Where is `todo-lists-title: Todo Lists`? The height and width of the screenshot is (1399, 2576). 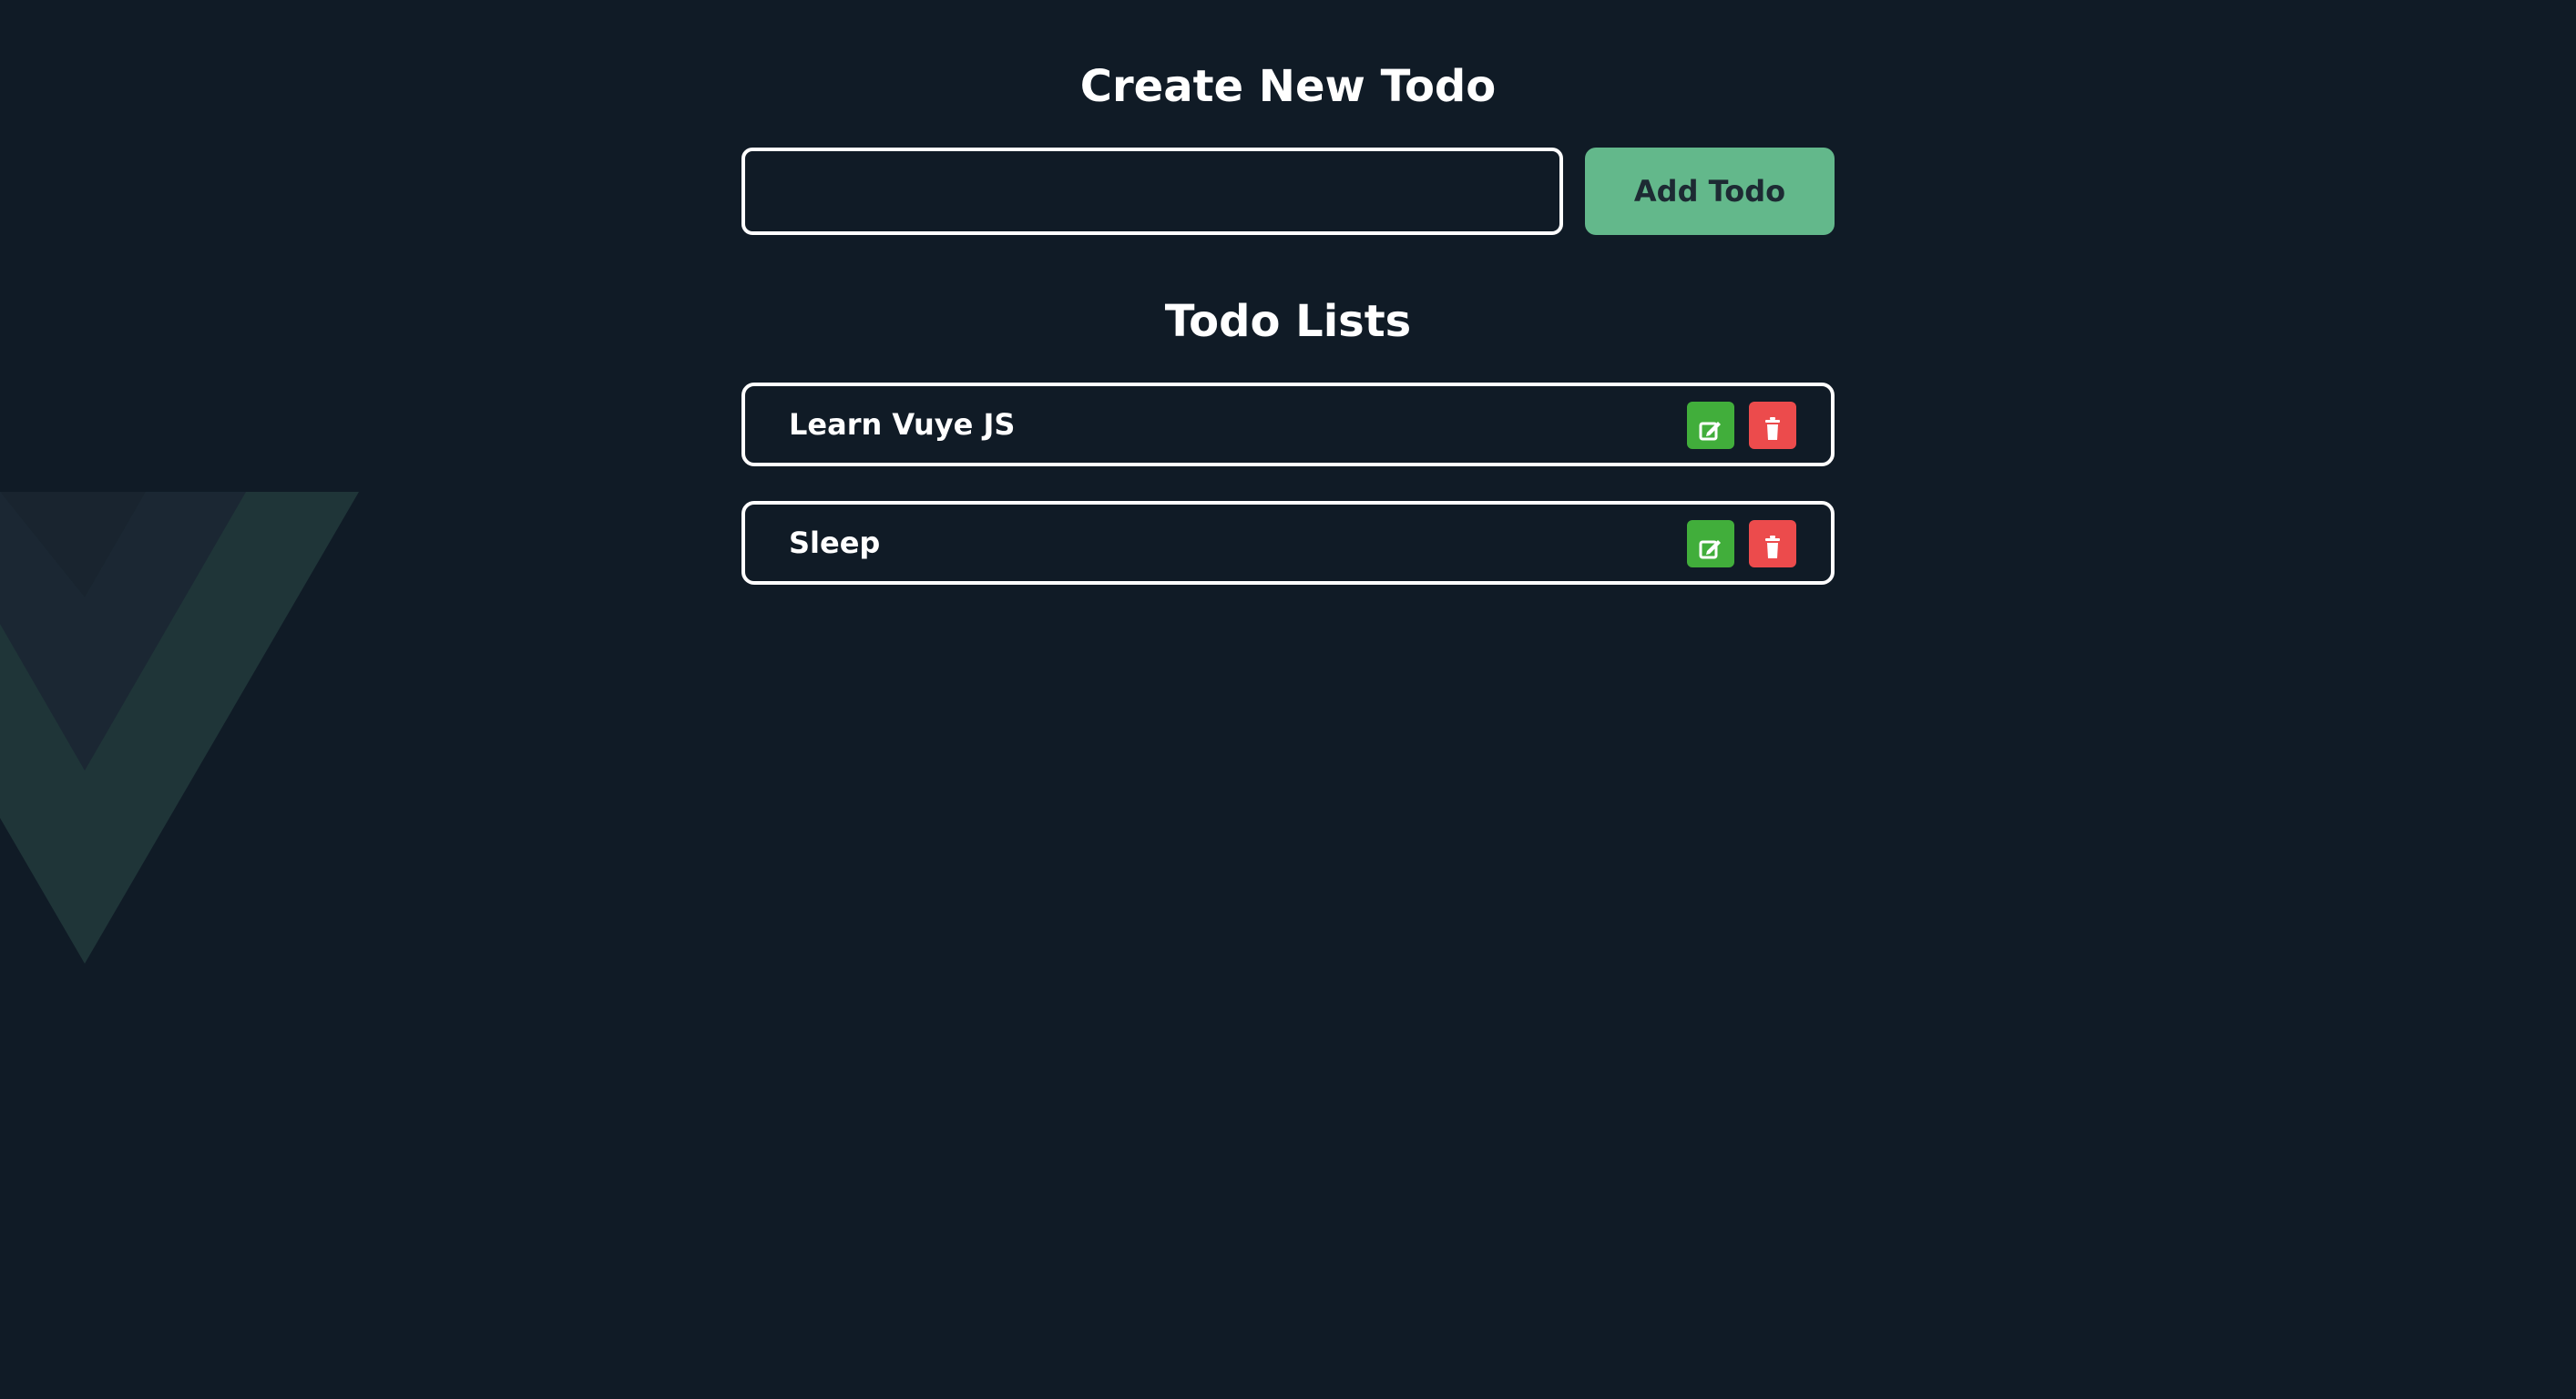
todo-lists-title: Todo Lists is located at coordinates (1288, 321).